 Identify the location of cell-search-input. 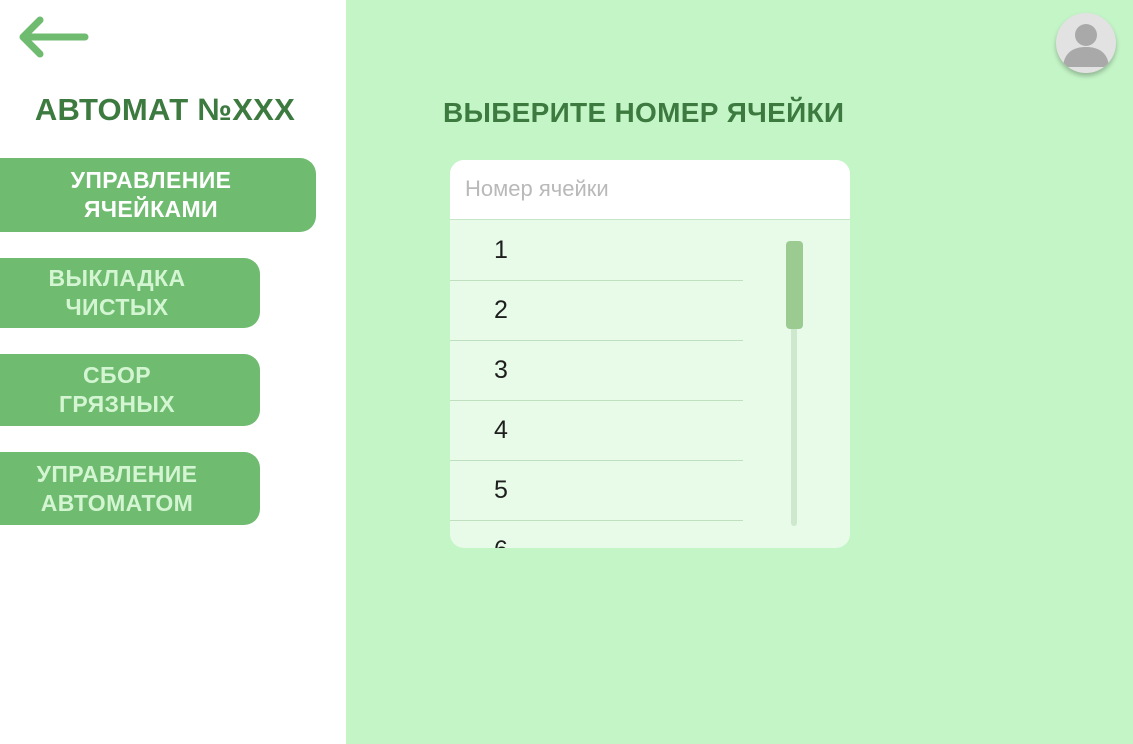
(637, 189).